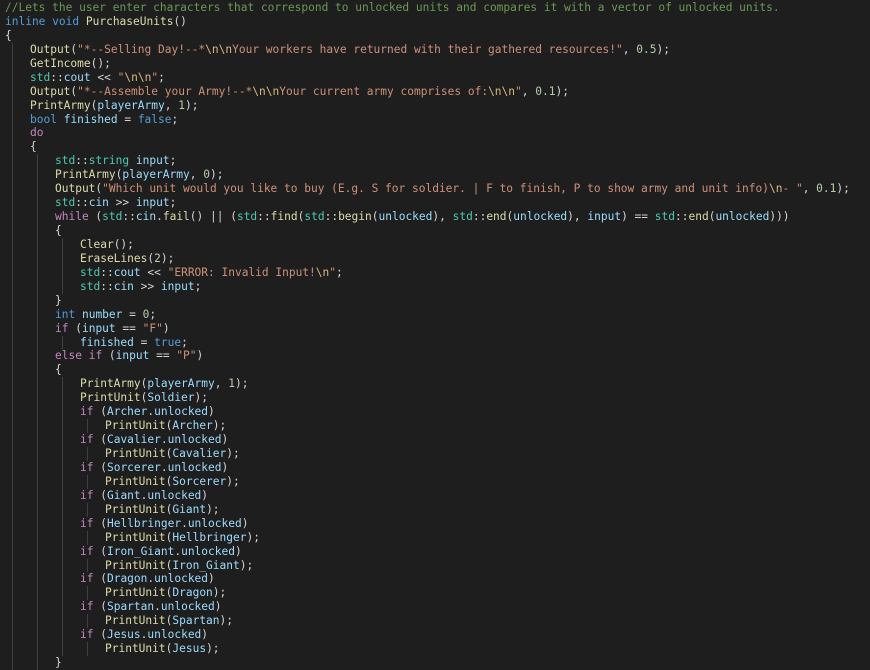 Image resolution: width=870 pixels, height=670 pixels. Describe the element at coordinates (435, 161) in the screenshot. I see `code-line: std::string input;` at that location.